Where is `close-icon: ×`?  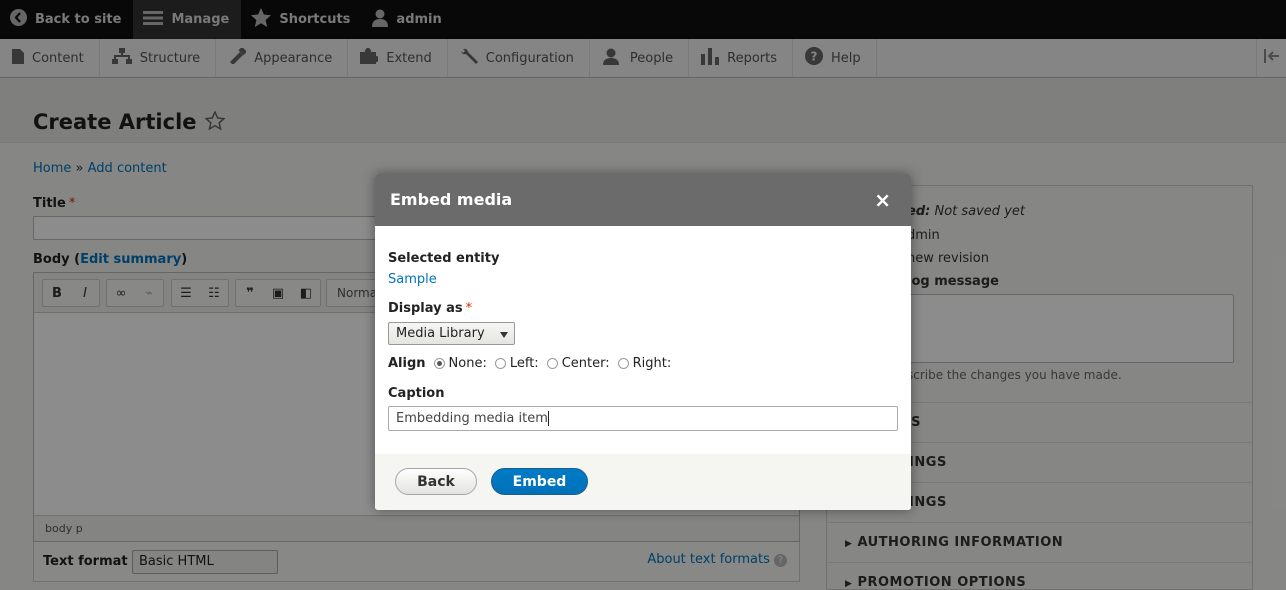
close-icon: × is located at coordinates (882, 200).